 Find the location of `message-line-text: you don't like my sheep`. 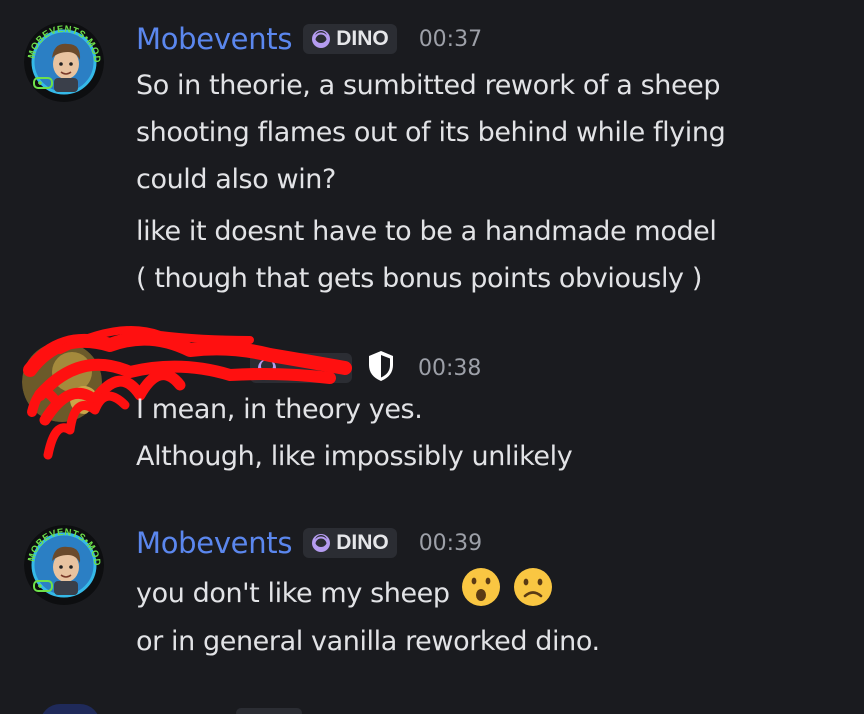

message-line-text: you don't like my sheep is located at coordinates (293, 593).